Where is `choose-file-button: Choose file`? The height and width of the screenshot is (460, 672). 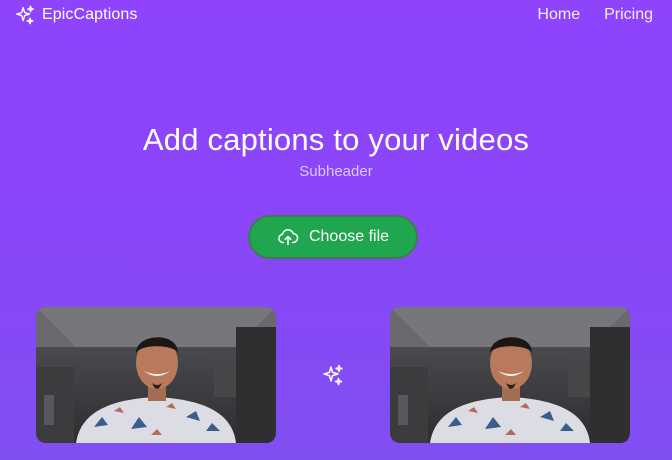
choose-file-button: Choose file is located at coordinates (333, 237).